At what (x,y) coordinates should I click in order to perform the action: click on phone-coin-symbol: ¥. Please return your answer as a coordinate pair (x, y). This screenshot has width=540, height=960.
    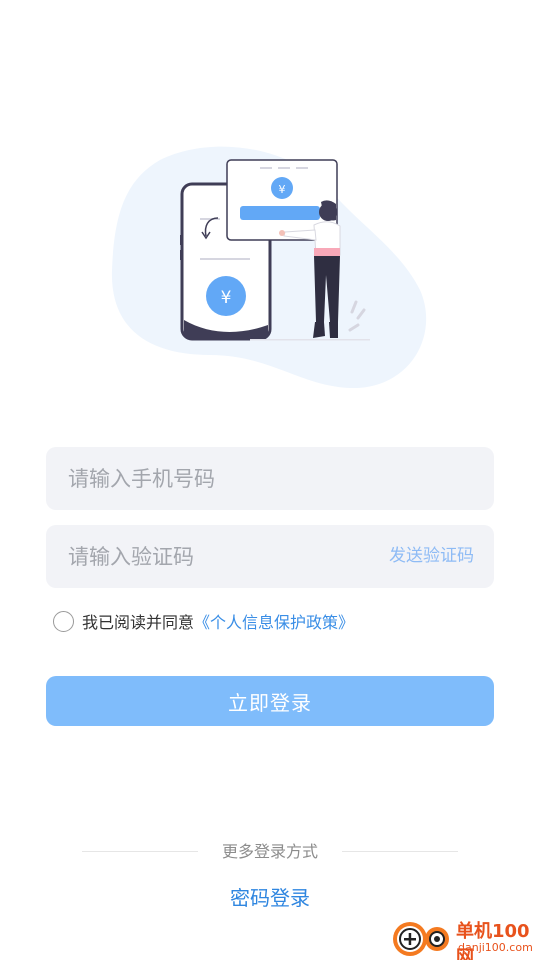
    Looking at the image, I should click on (226, 298).